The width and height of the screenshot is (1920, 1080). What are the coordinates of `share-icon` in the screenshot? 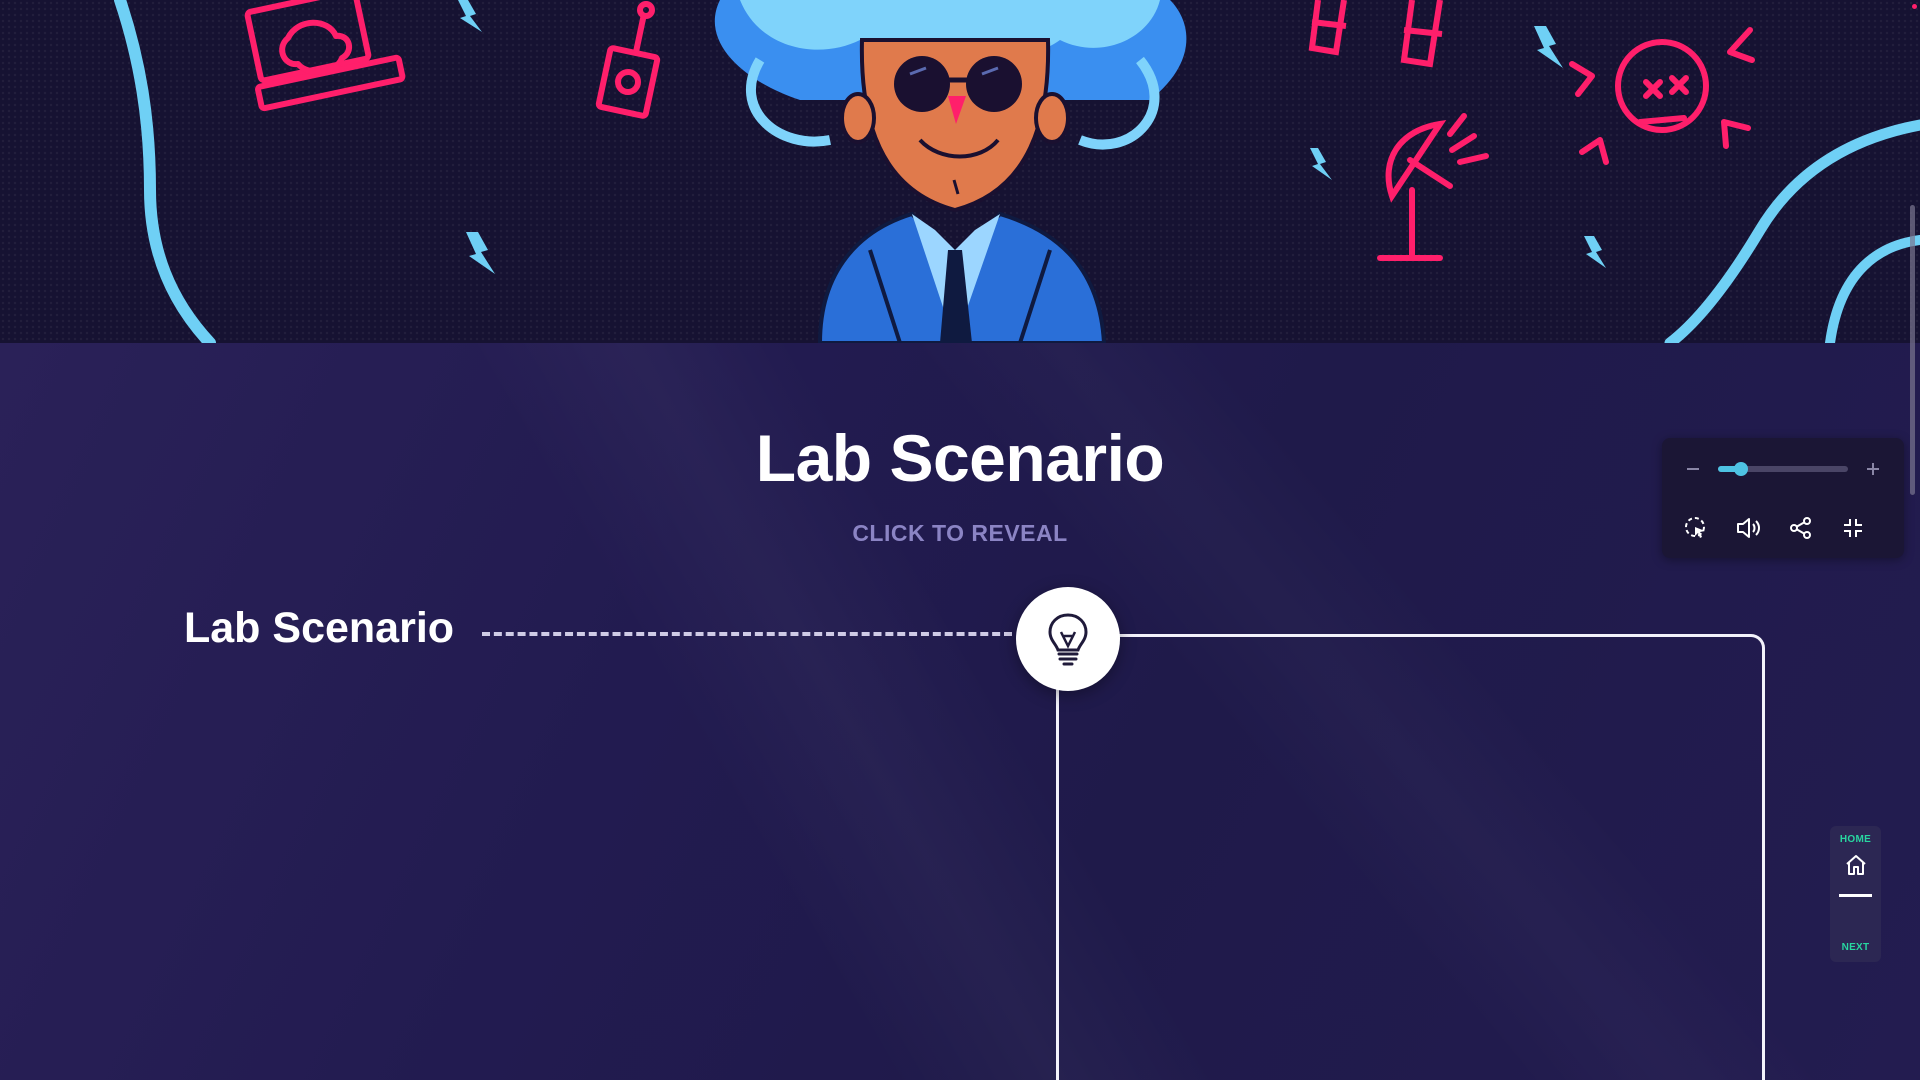 It's located at (1800, 528).